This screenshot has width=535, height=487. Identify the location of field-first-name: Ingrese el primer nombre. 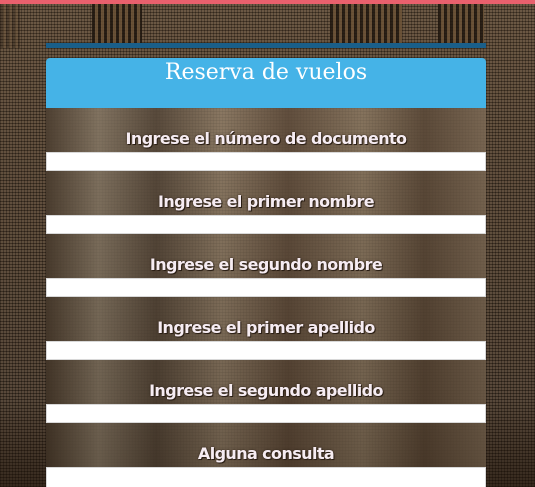
(266, 202).